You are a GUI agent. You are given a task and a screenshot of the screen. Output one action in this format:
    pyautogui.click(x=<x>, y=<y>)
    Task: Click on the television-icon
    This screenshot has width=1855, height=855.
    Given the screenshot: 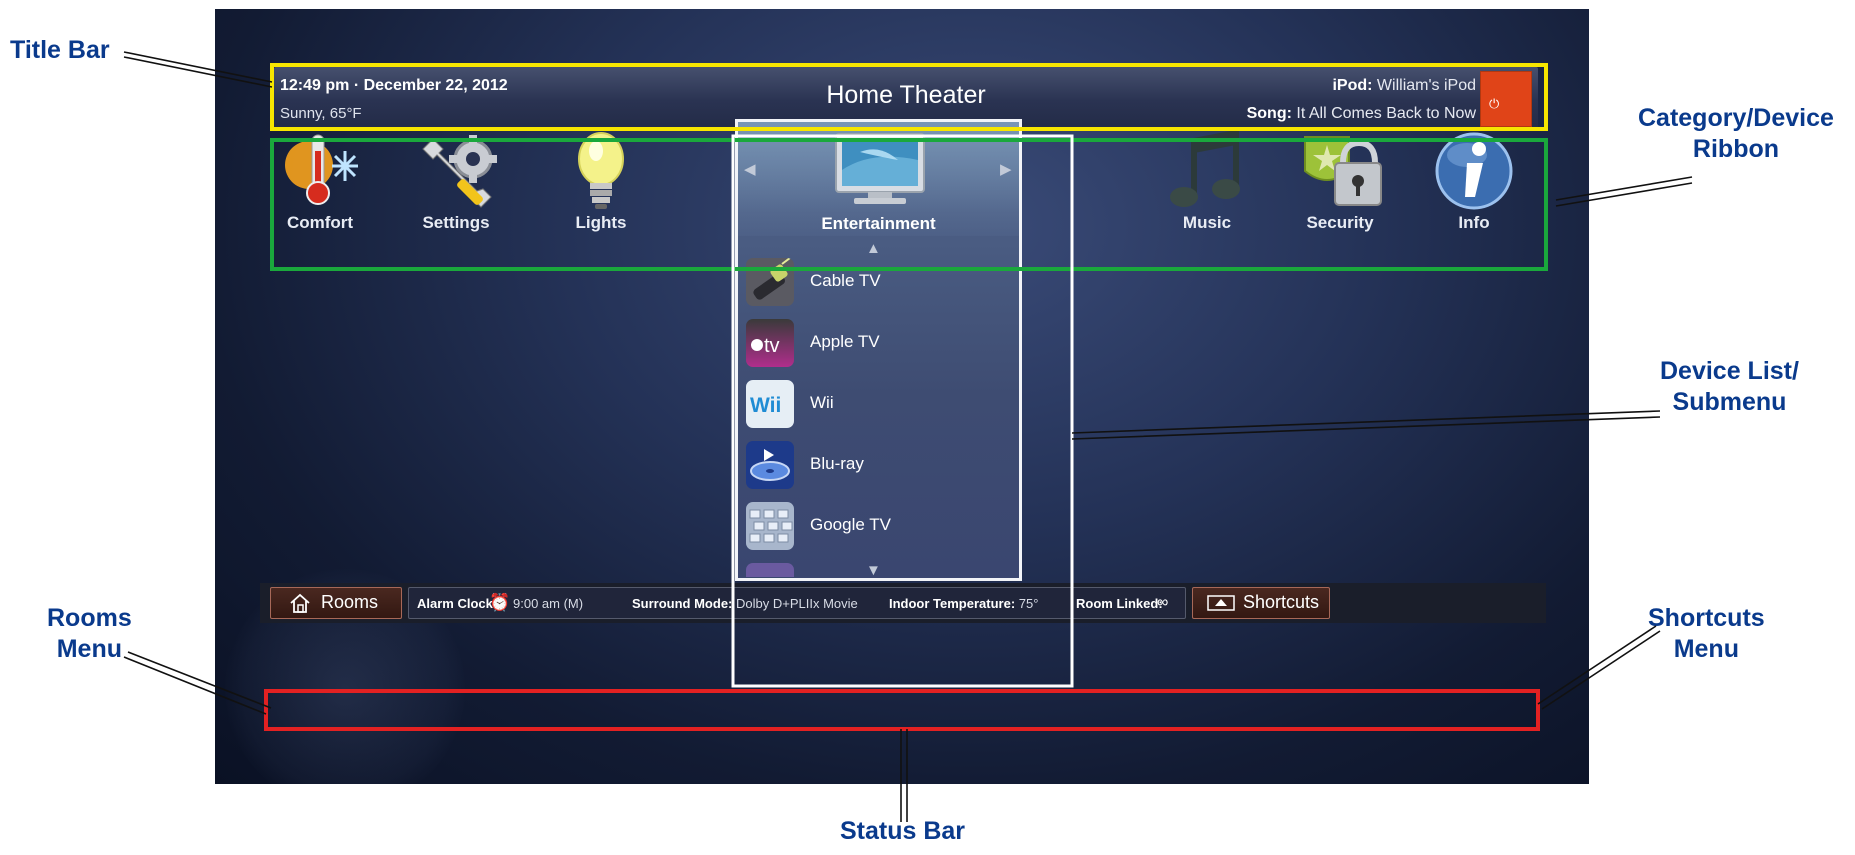 What is the action you would take?
    pyautogui.click(x=880, y=168)
    